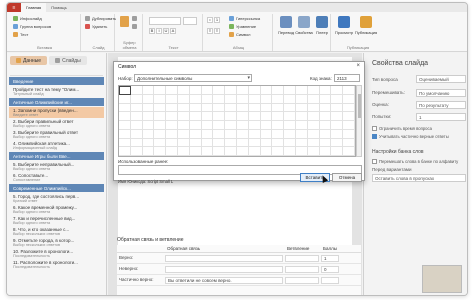  I want to click on feedback-input, so click(224, 269).